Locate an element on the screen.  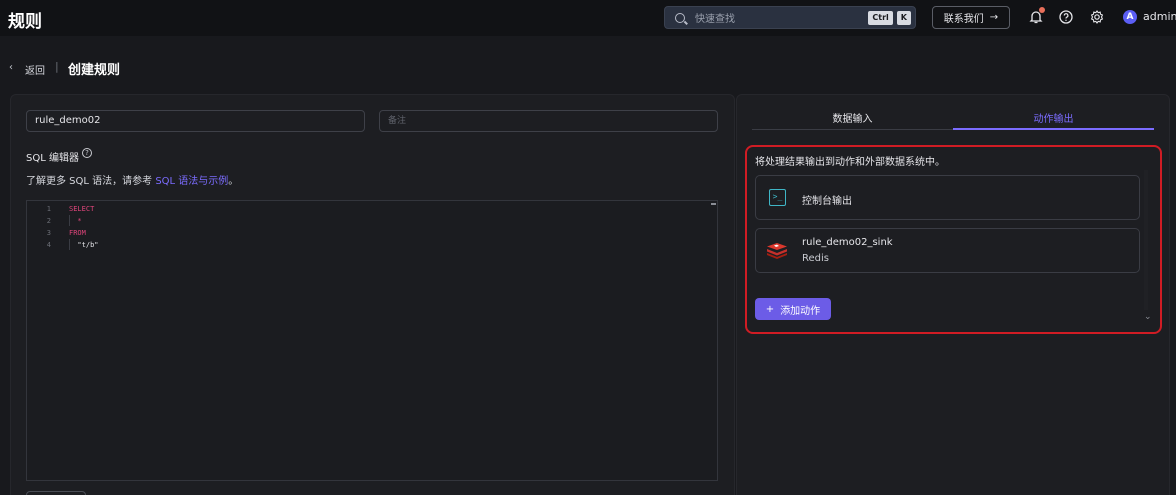
avatar: A is located at coordinates (1130, 17).